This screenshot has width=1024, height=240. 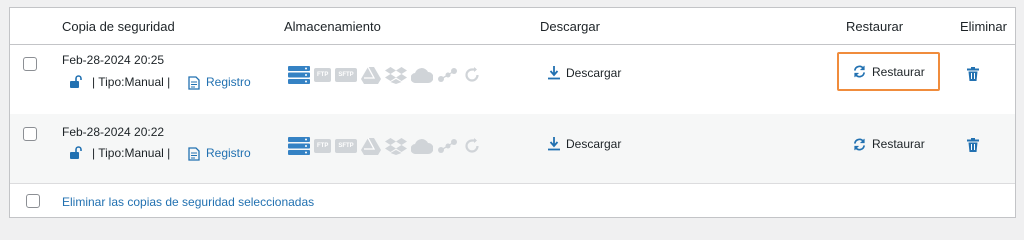 I want to click on select-all-checkbox, so click(x=33, y=201).